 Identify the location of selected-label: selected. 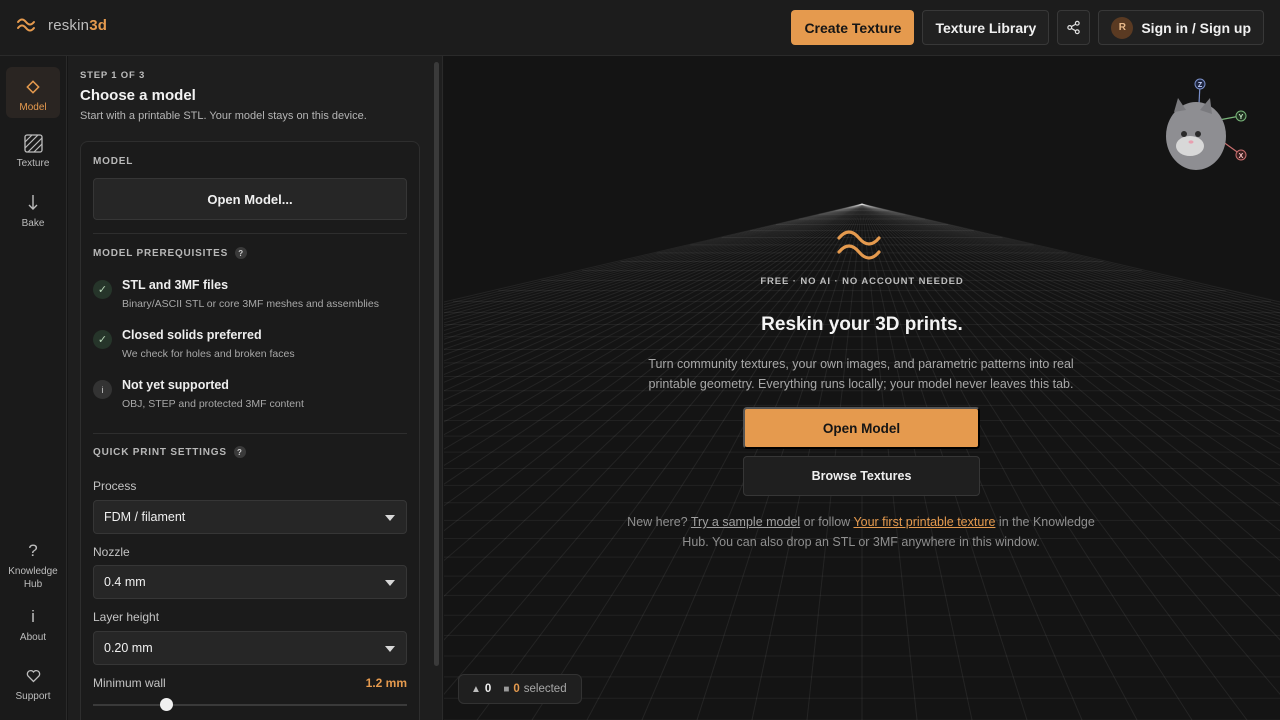
(545, 689).